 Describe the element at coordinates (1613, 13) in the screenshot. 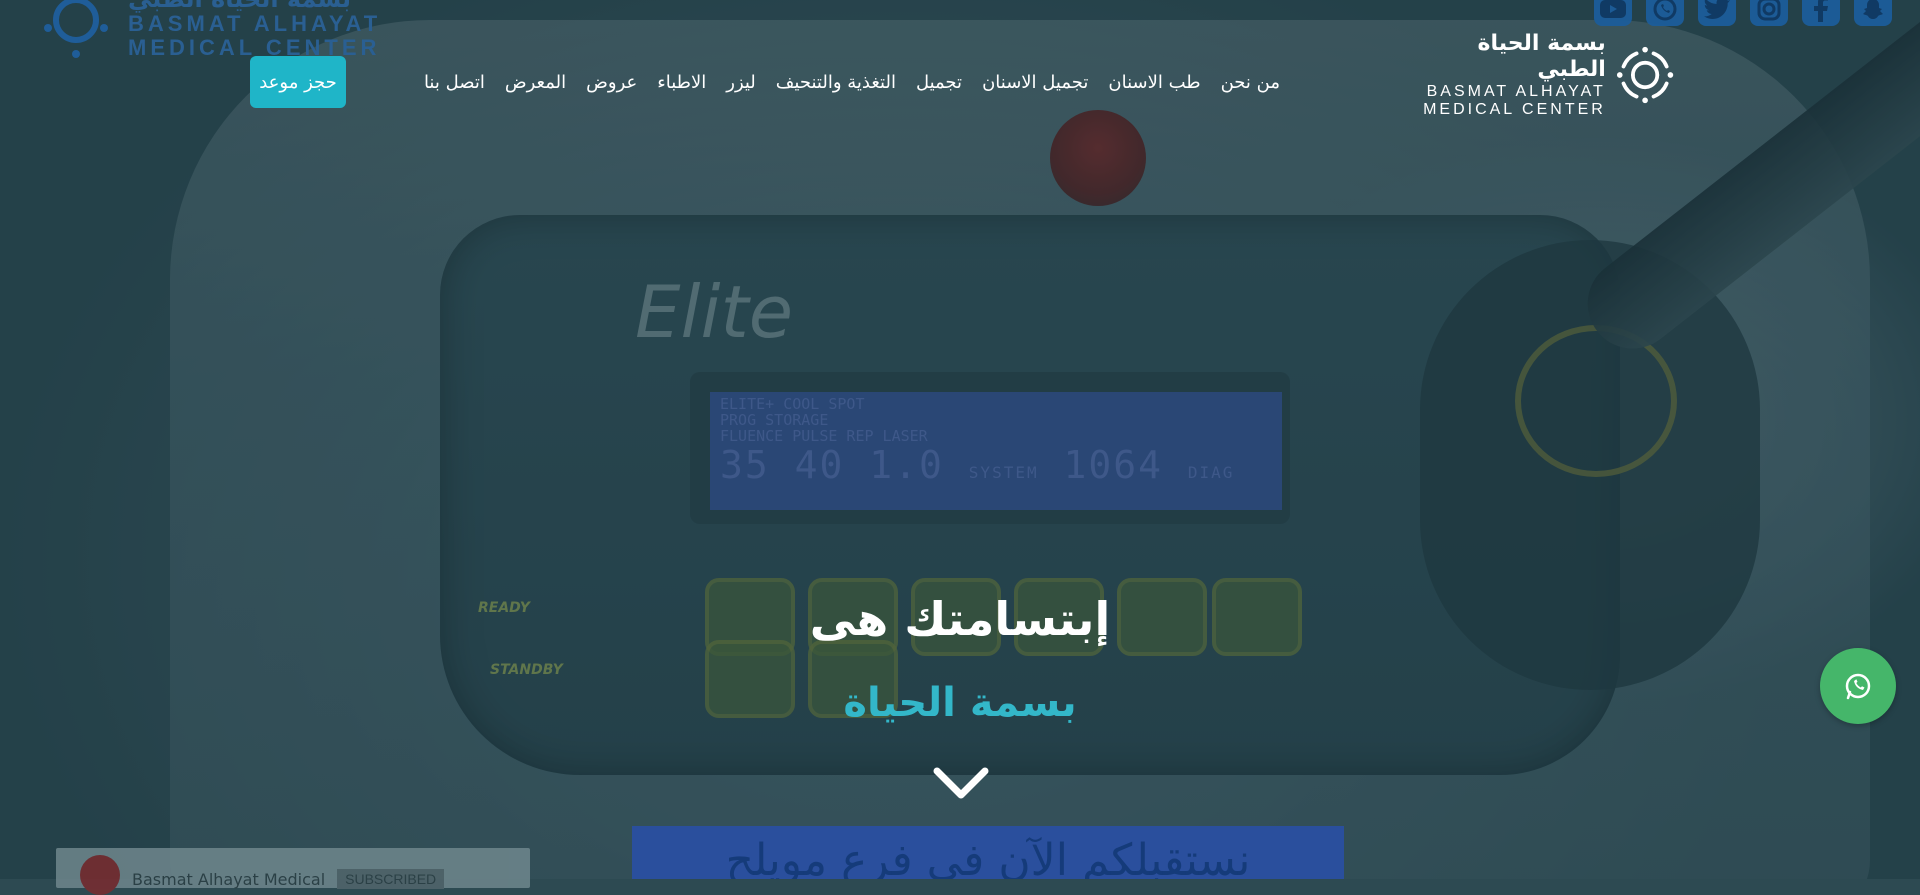

I see `youtube-icon` at that location.